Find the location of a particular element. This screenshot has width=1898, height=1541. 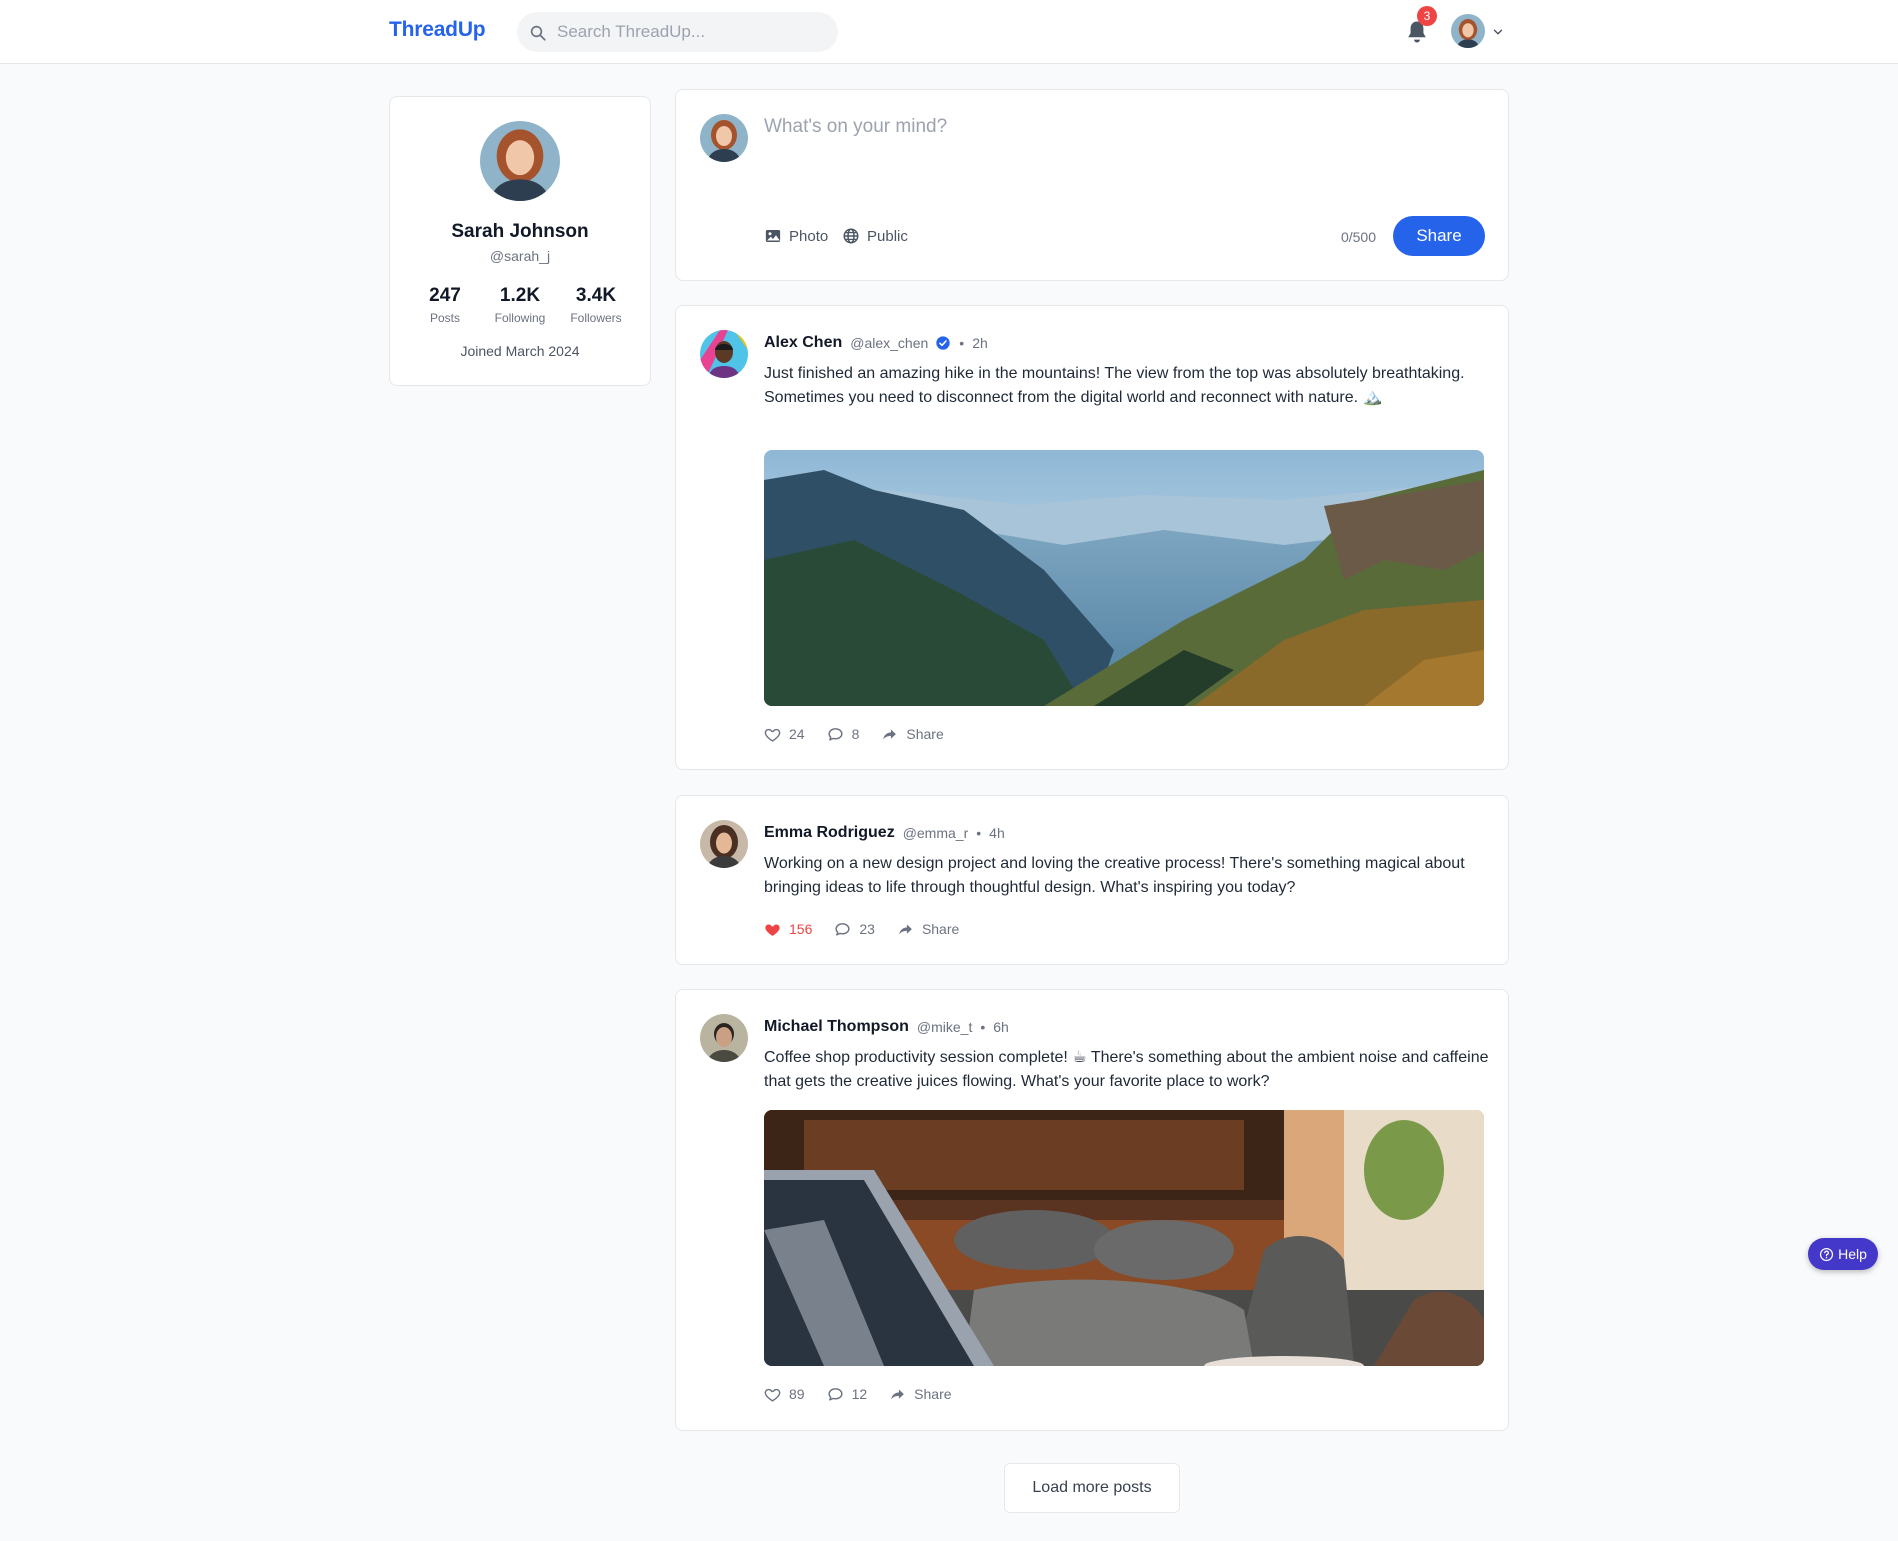

post-image-coffee-shop is located at coordinates (1124, 1238).